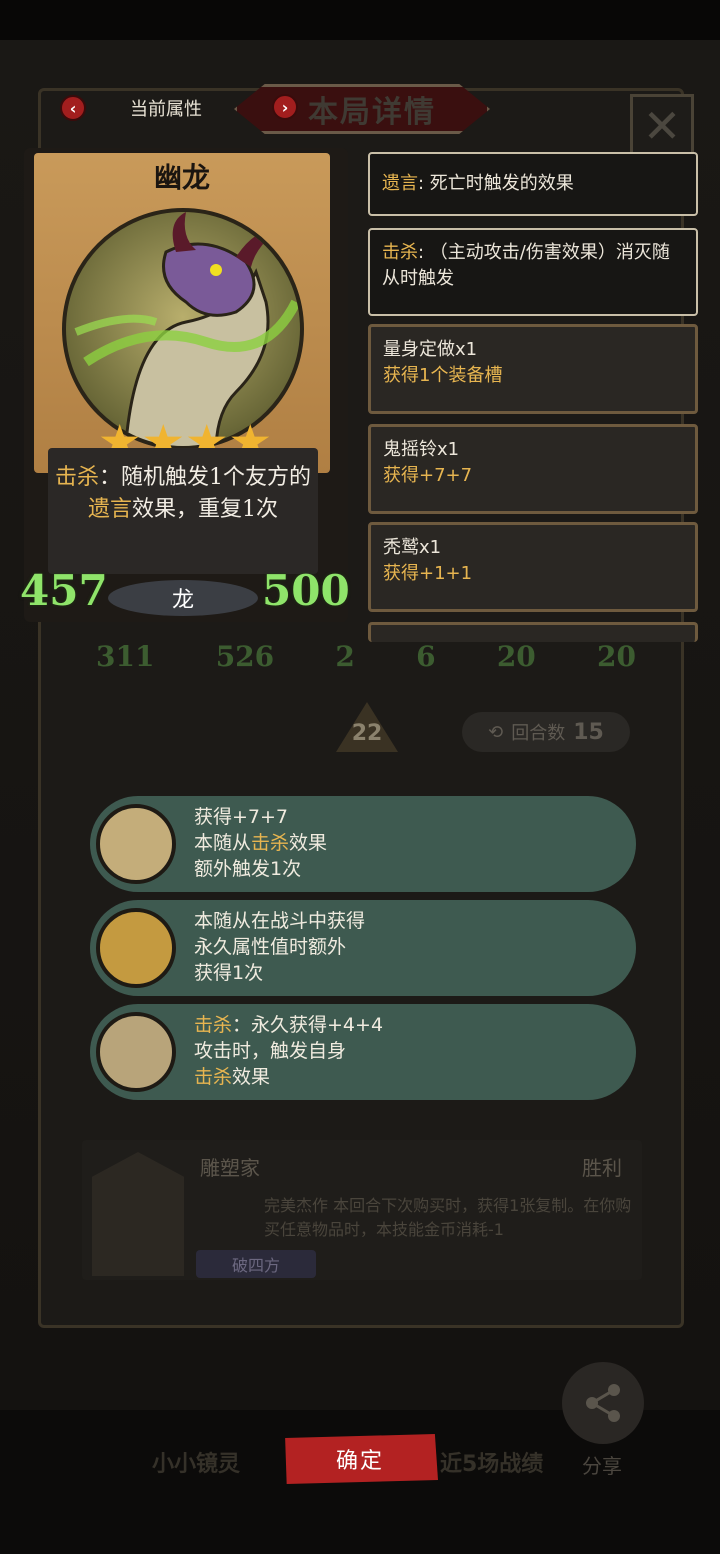  Describe the element at coordinates (308, 1025) in the screenshot. I see `item-line: ：永久获得+4+4` at that location.